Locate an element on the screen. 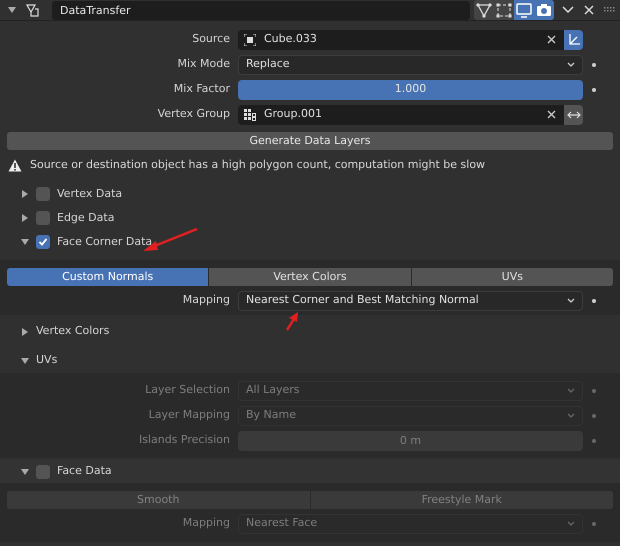  camera-icon is located at coordinates (544, 10).